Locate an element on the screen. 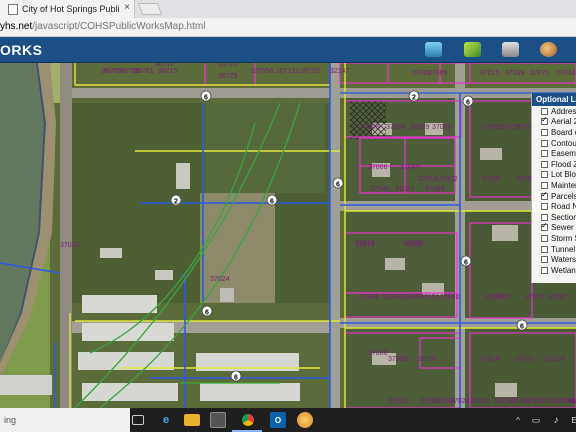 Image resolution: width=576 pixels, height=432 pixels. parcel-label: 36725 is located at coordinates (310, 71).